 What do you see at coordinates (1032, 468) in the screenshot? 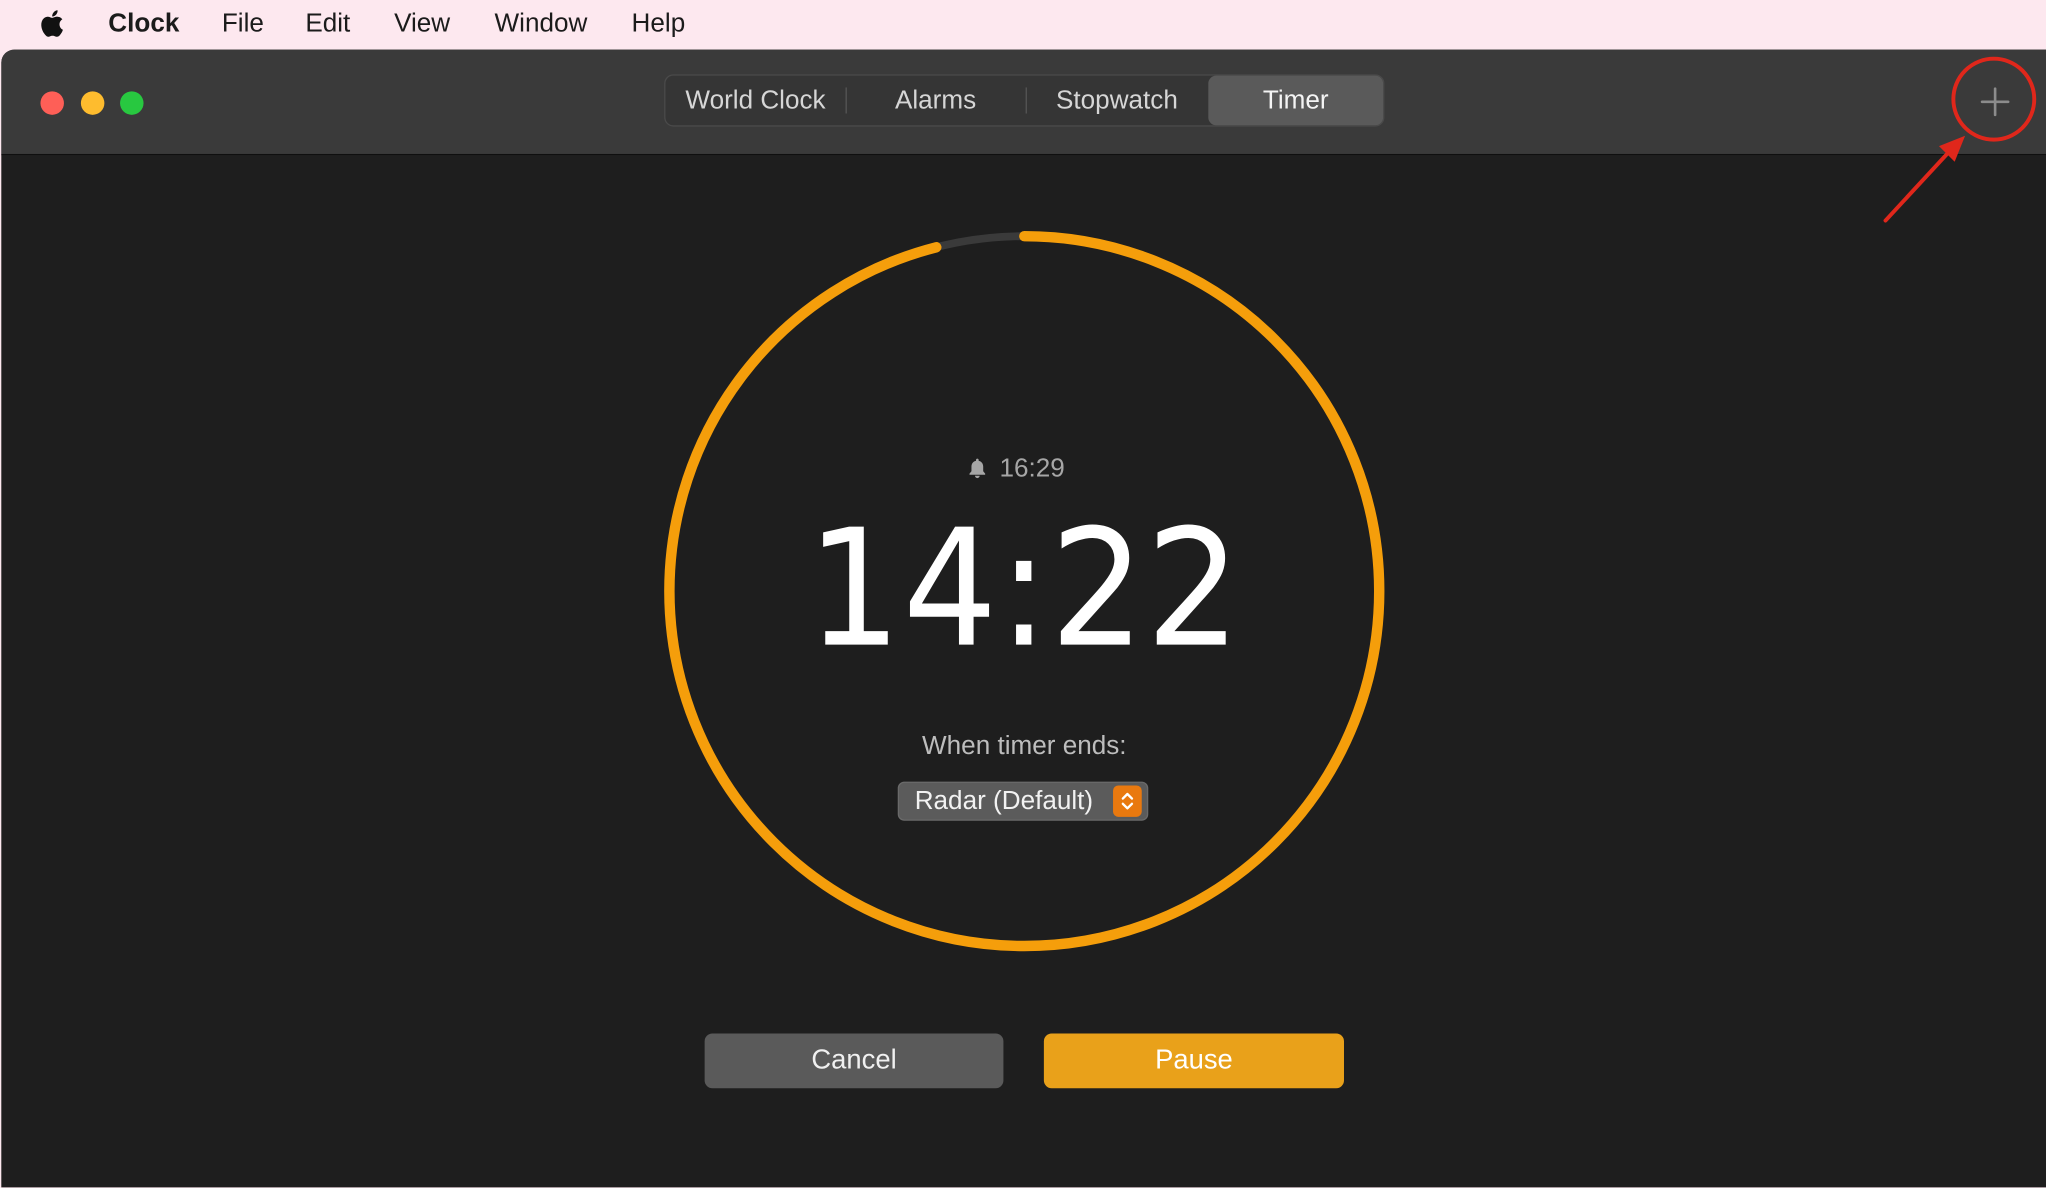
I see `alarm-time-value: 16:29` at bounding box center [1032, 468].